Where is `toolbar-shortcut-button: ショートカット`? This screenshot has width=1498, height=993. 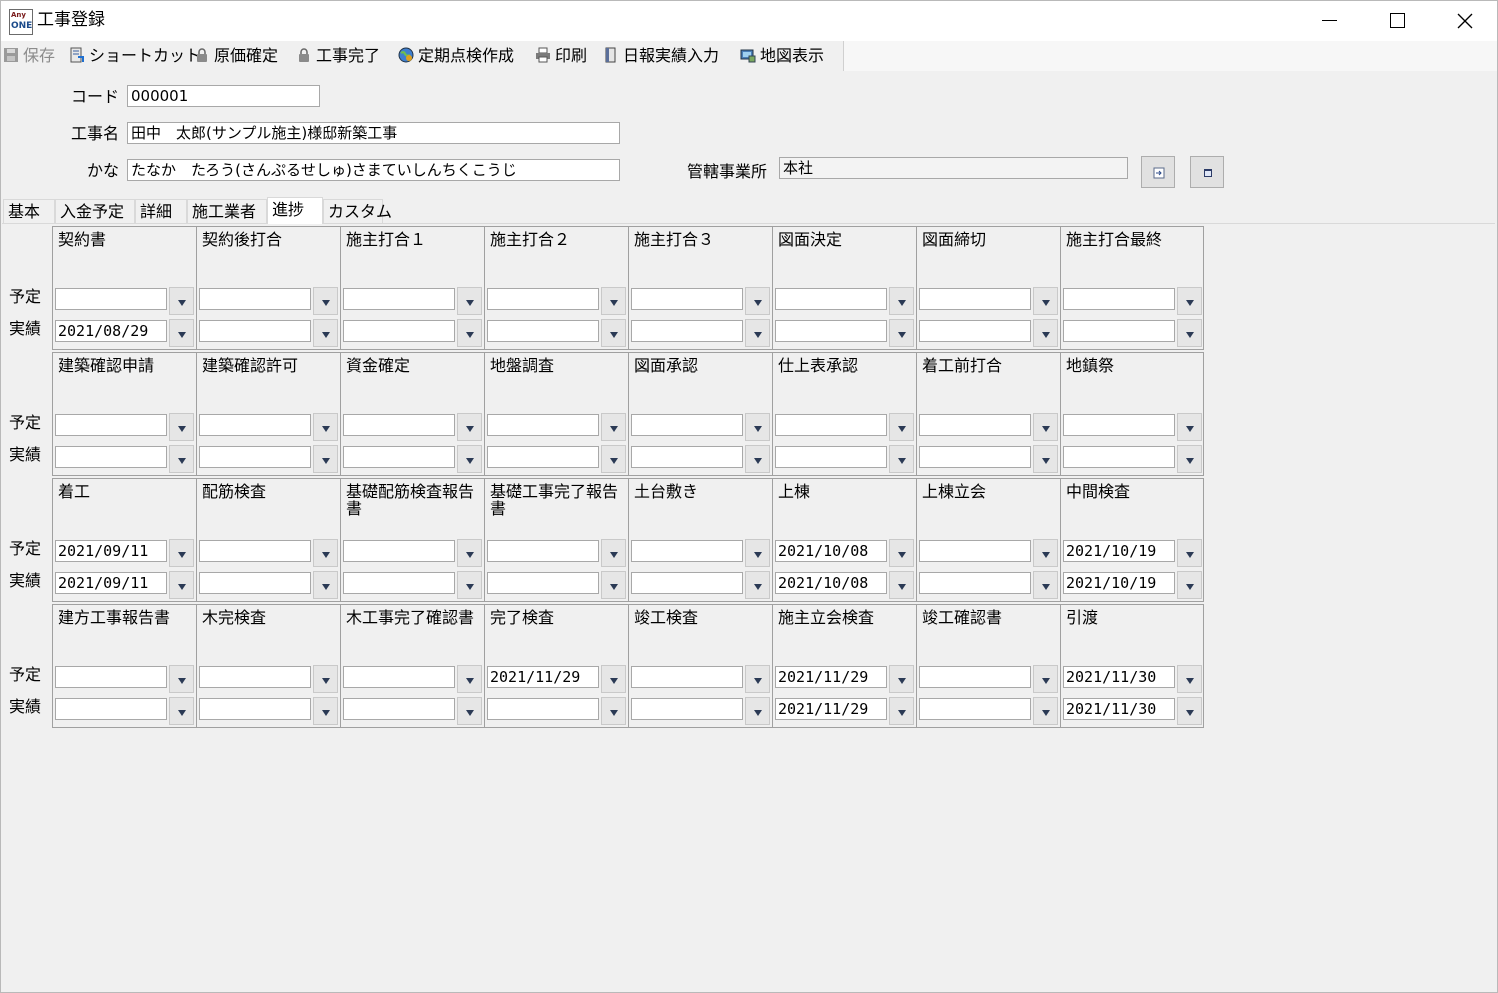
toolbar-shortcut-button: ショートカット is located at coordinates (135, 56).